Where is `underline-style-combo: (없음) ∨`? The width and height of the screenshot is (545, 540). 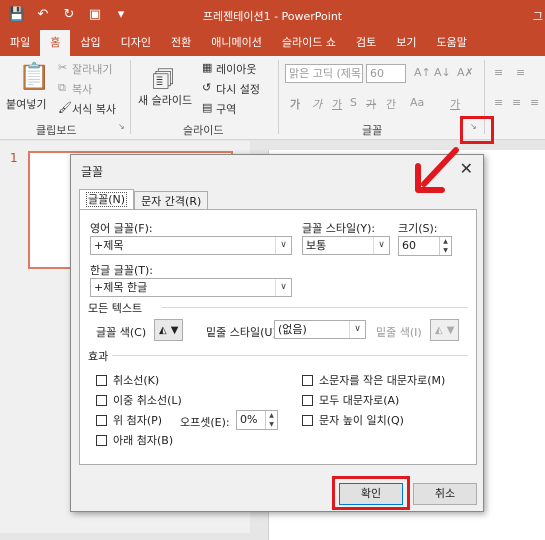
underline-style-combo: (없음) ∨ is located at coordinates (320, 329).